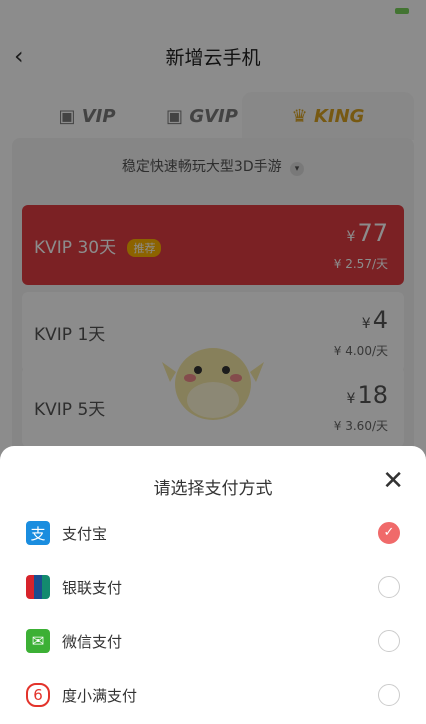 Image resolution: width=426 pixels, height=724 pixels. Describe the element at coordinates (213, 535) in the screenshot. I see `payment-option-alipay: 支 支付宝 ✓` at that location.